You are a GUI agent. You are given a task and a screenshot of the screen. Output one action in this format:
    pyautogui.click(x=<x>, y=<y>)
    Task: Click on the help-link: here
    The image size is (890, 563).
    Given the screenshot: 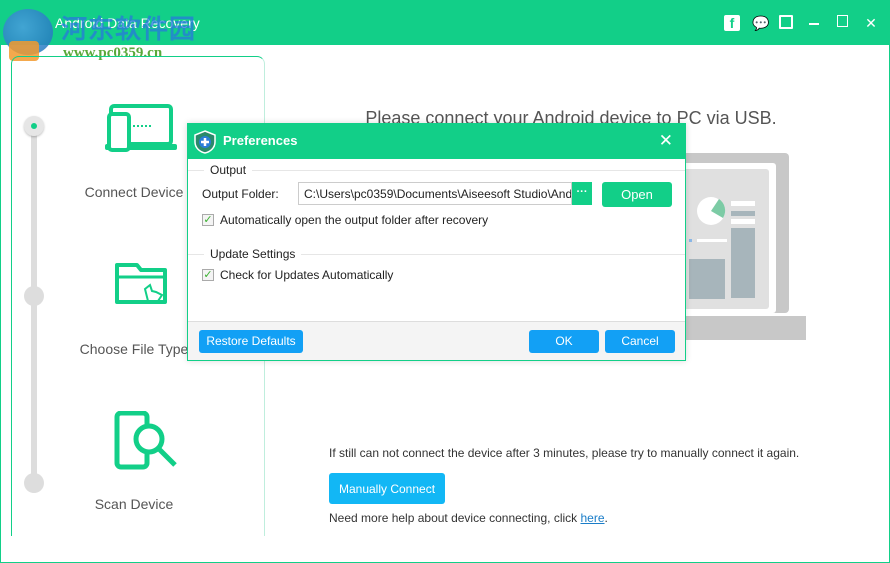 What is the action you would take?
    pyautogui.click(x=592, y=518)
    